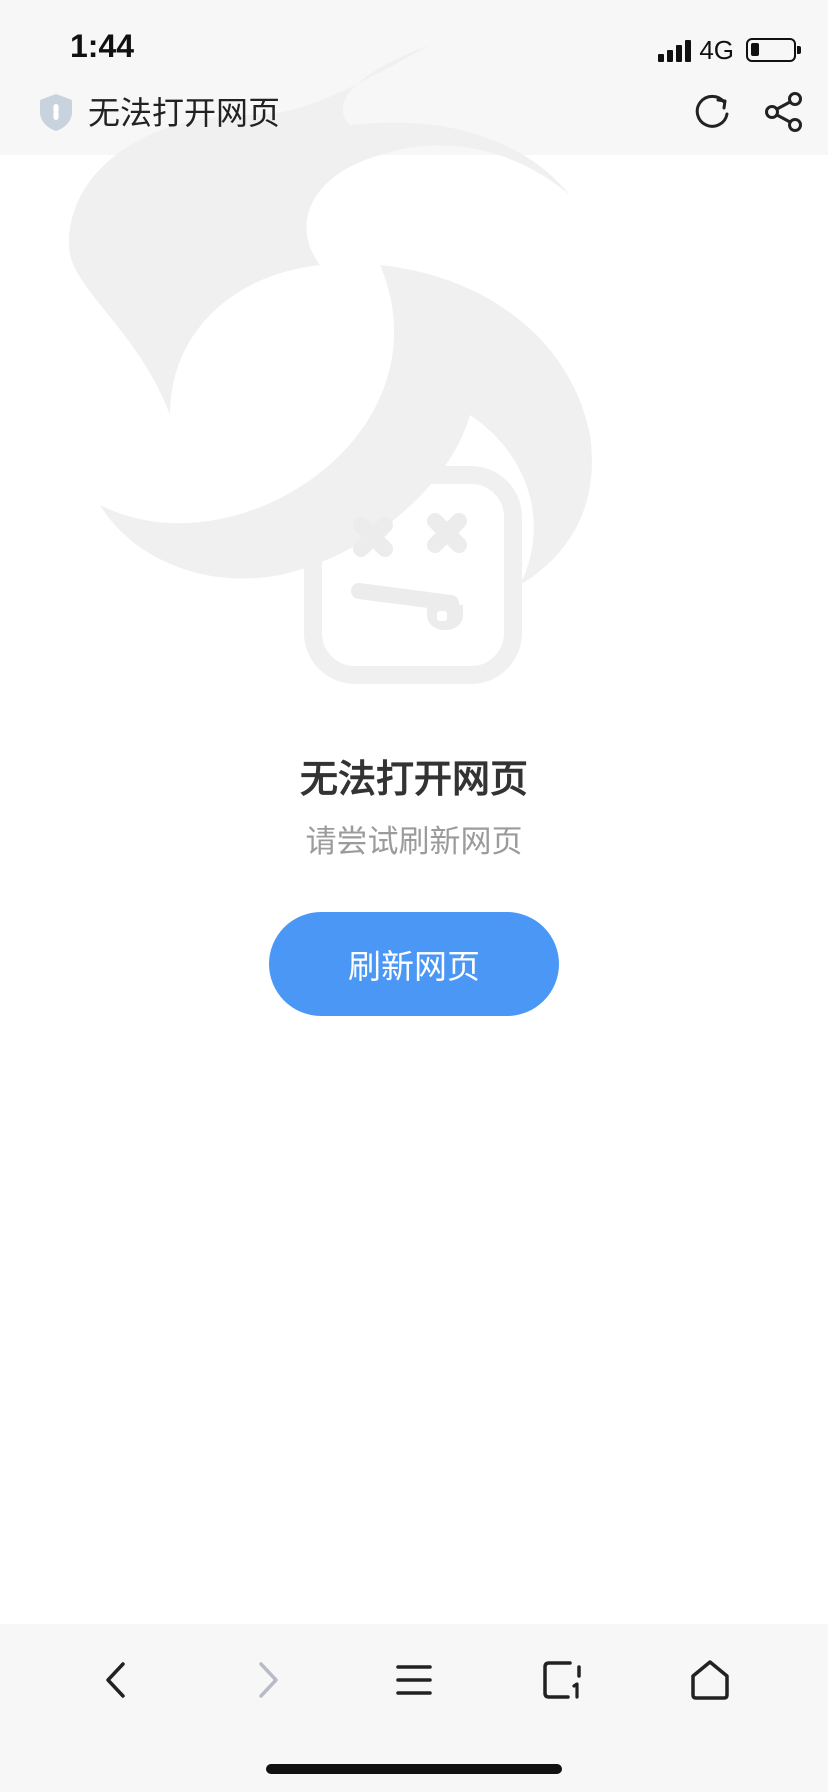 This screenshot has height=1792, width=828. What do you see at coordinates (184, 113) in the screenshot?
I see `page-title: 无法打开网页` at bounding box center [184, 113].